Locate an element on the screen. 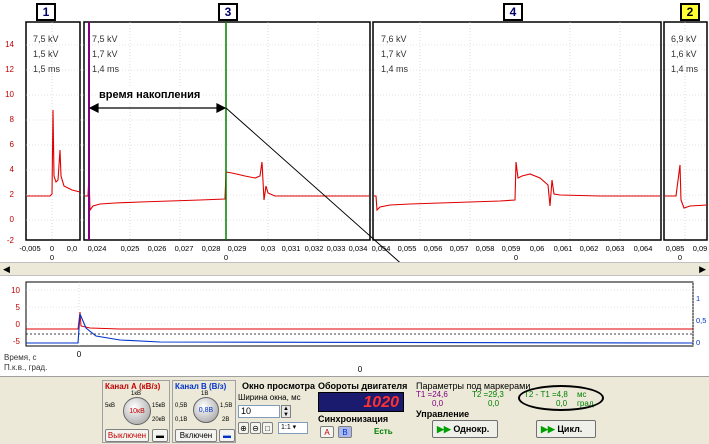 The width and height of the screenshot is (709, 444). channel-b-toggle: Включен is located at coordinates (196, 435).